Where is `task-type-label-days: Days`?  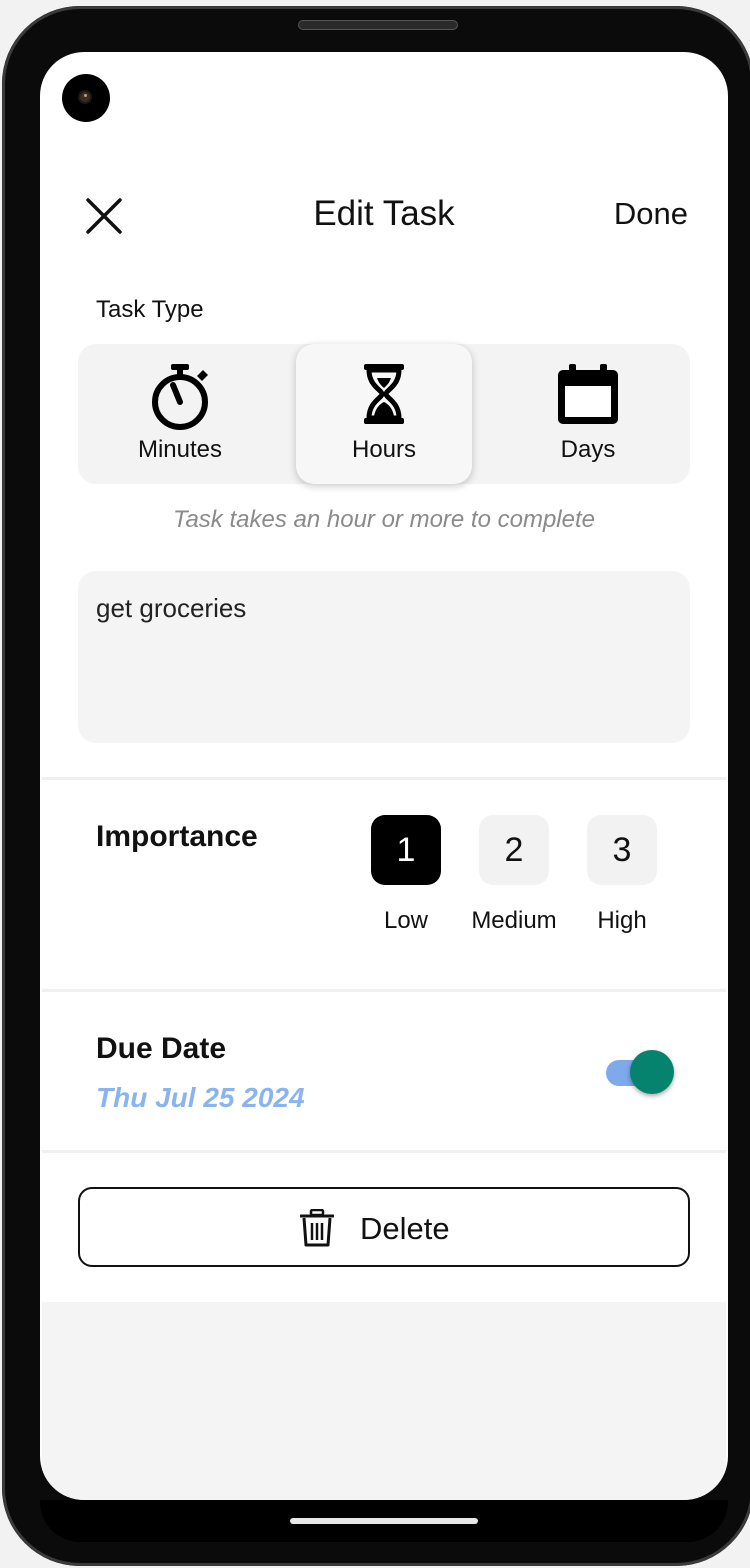 task-type-label-days: Days is located at coordinates (588, 449).